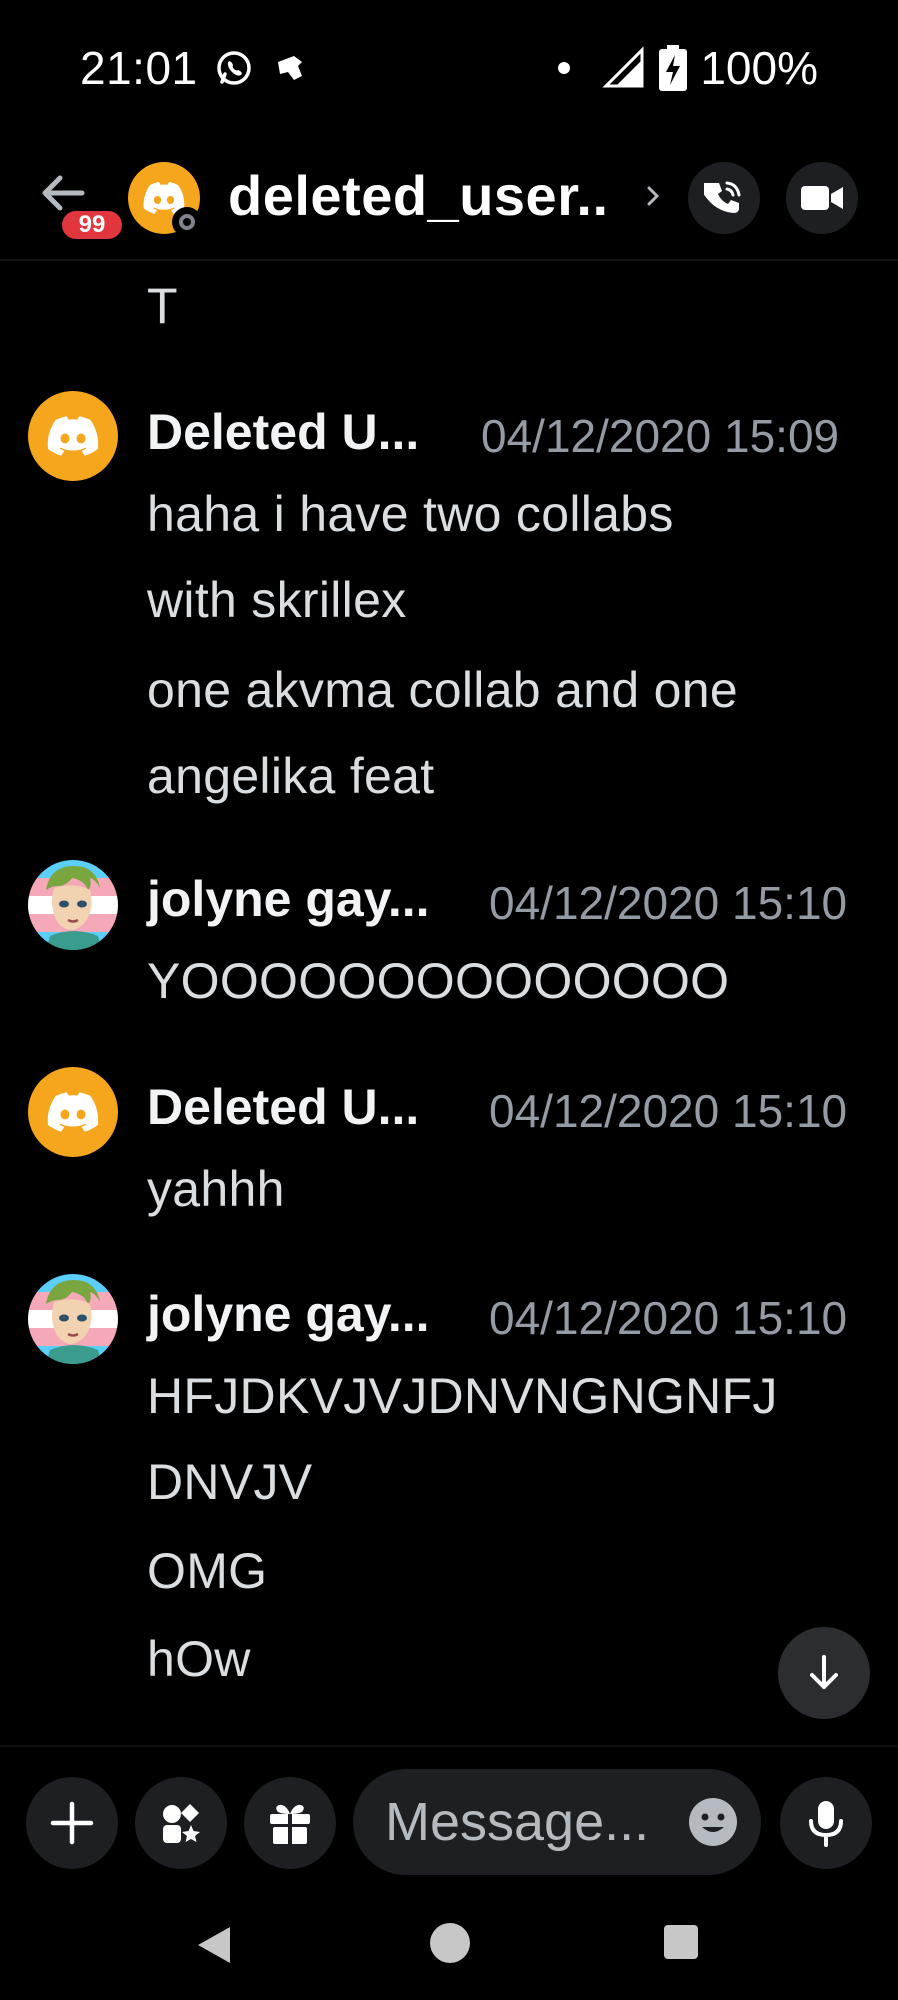 The width and height of the screenshot is (898, 2000). I want to click on video-call-button, so click(822, 198).